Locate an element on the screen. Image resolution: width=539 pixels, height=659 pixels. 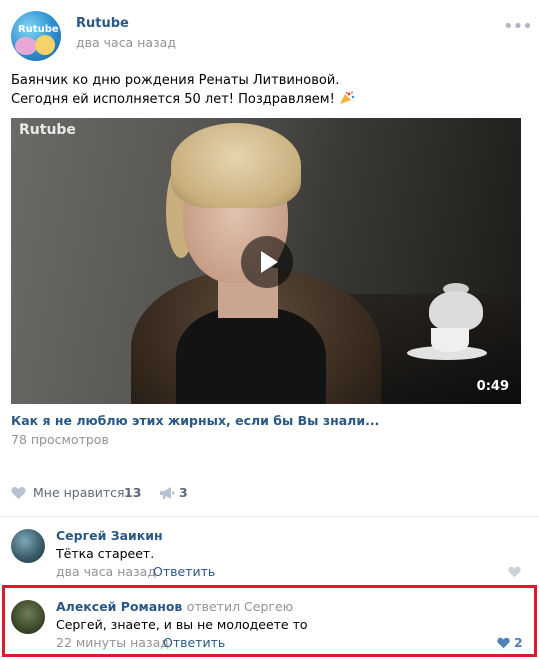
video-frame-hair is located at coordinates (236, 165).